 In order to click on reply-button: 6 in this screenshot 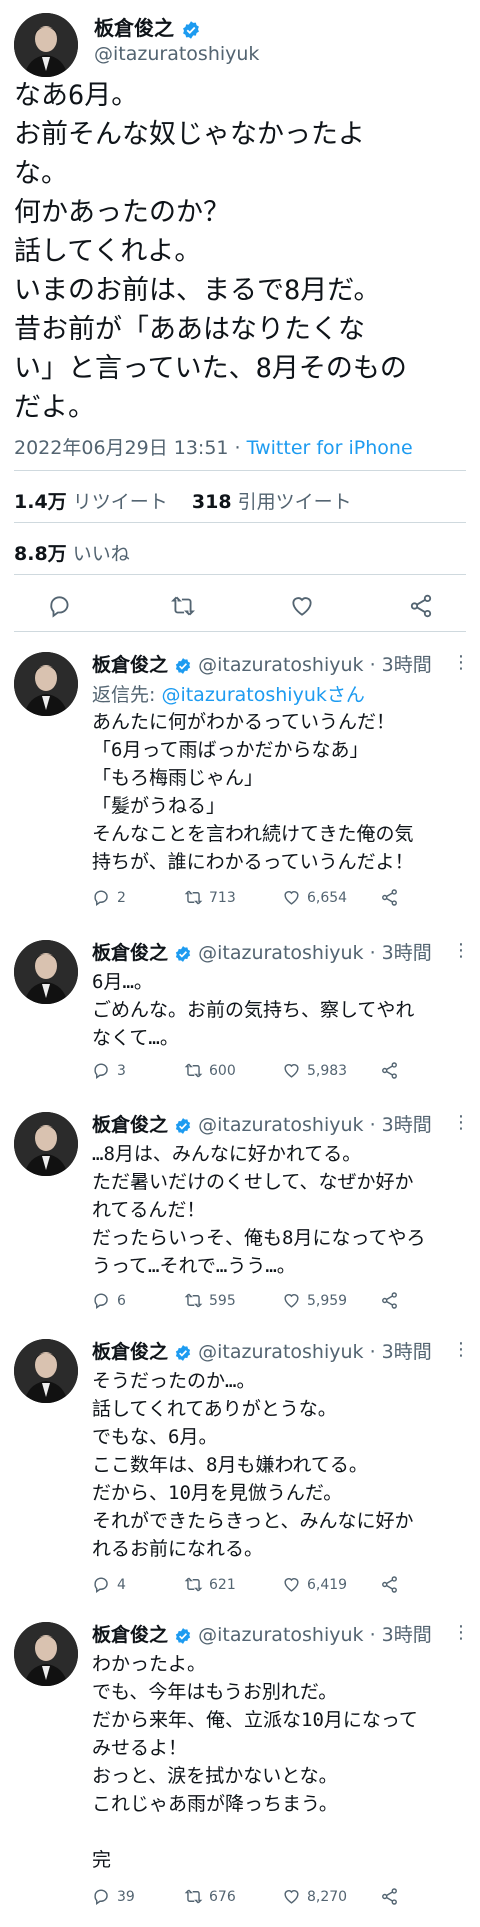, I will do `click(109, 1300)`.